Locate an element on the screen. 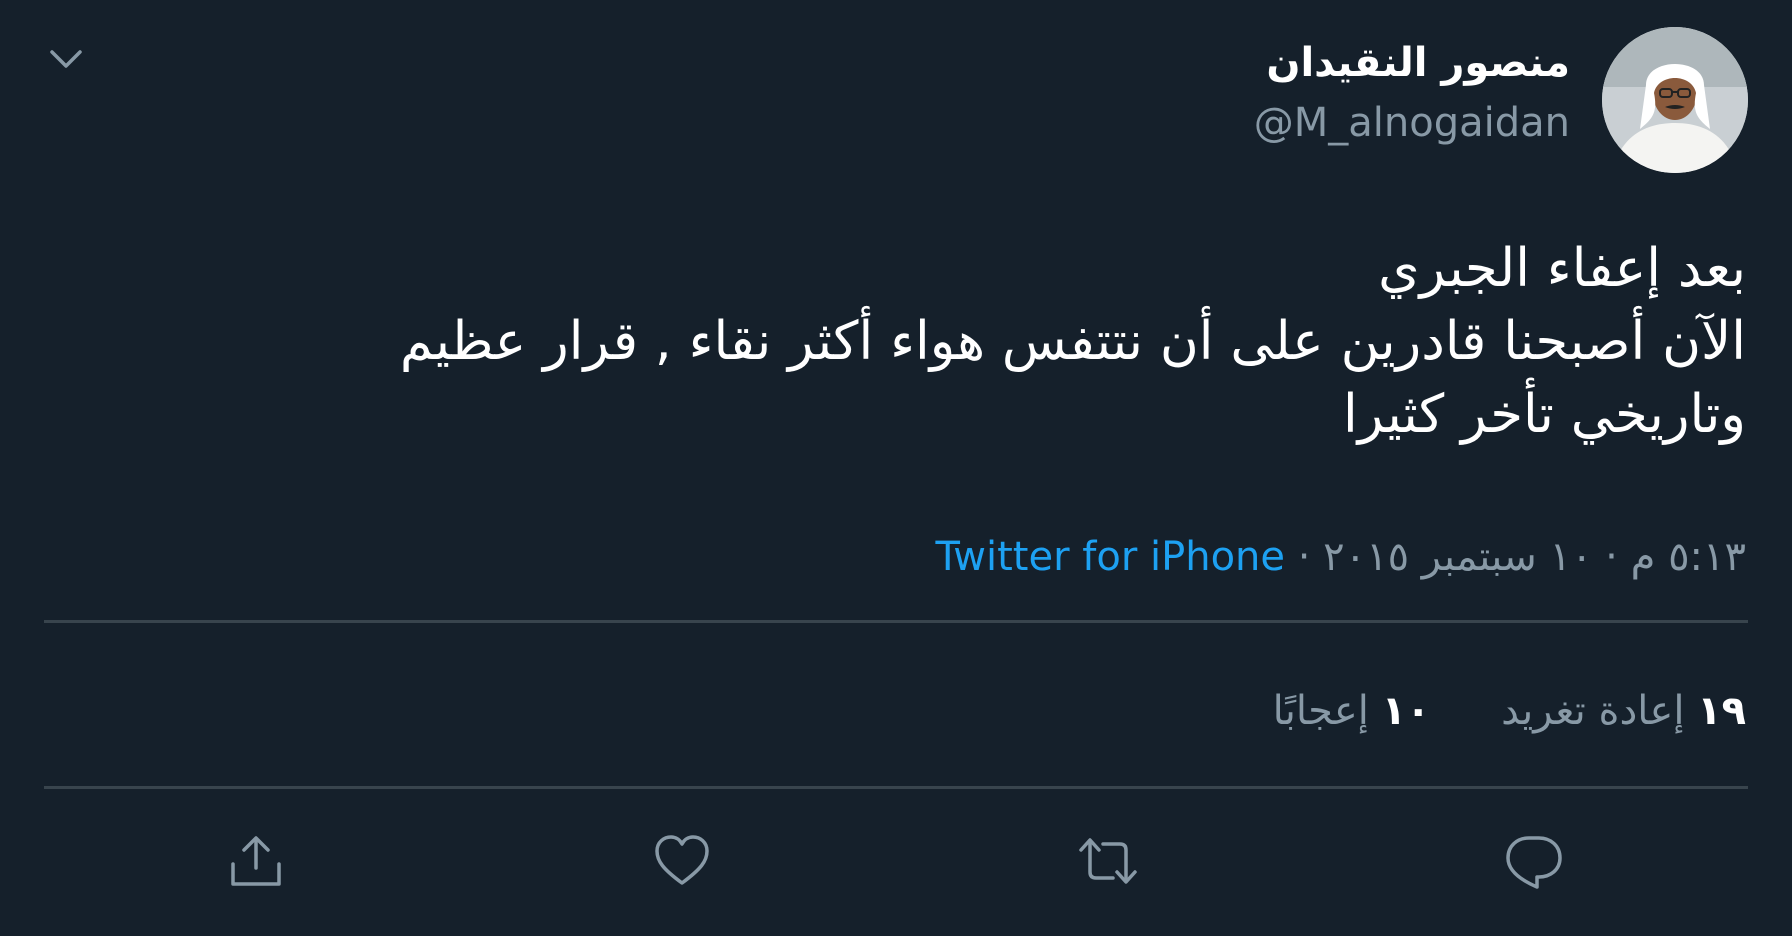 The height and width of the screenshot is (936, 1792). tweet-text-line: بعد إعفاء الجبري is located at coordinates (1562, 268).